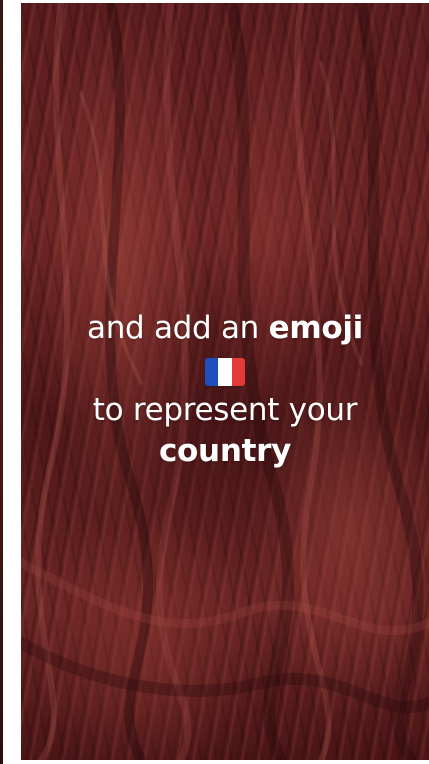  I want to click on previous-story-preview, so click(1, 382).